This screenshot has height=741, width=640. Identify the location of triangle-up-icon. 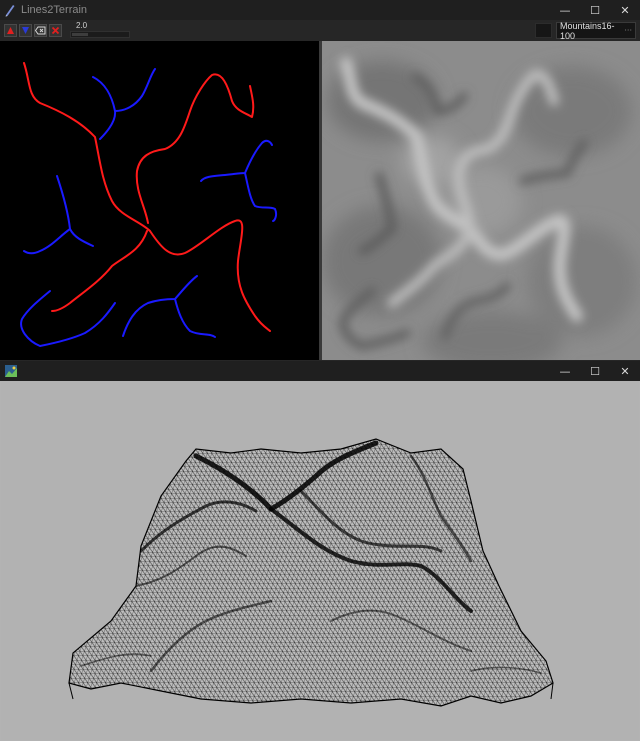
(10, 30).